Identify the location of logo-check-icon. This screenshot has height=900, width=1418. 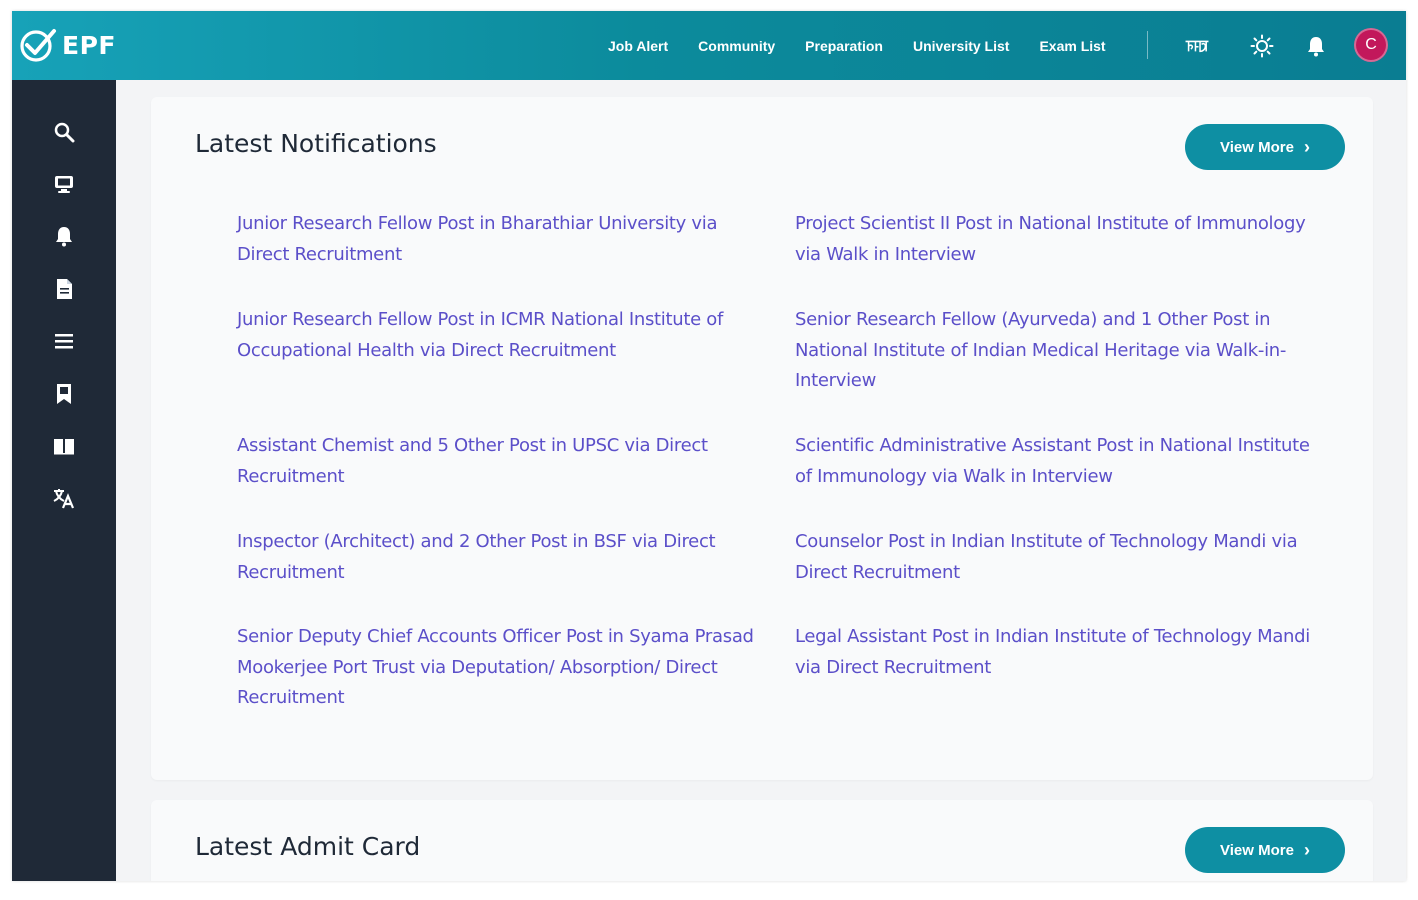
(38, 45).